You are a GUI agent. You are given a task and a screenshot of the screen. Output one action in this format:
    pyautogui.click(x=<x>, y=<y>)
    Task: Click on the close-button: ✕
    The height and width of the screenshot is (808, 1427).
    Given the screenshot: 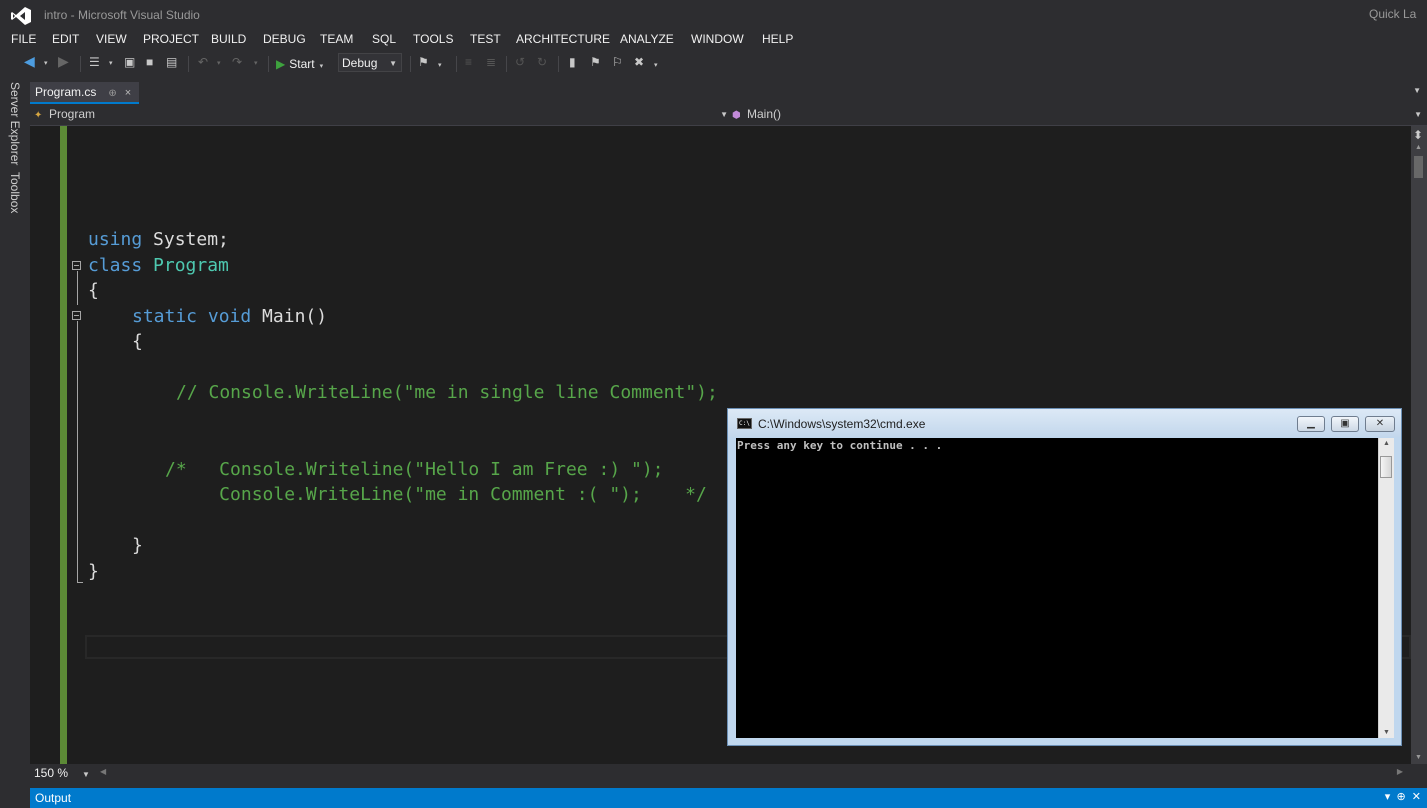 What is the action you would take?
    pyautogui.click(x=1380, y=424)
    